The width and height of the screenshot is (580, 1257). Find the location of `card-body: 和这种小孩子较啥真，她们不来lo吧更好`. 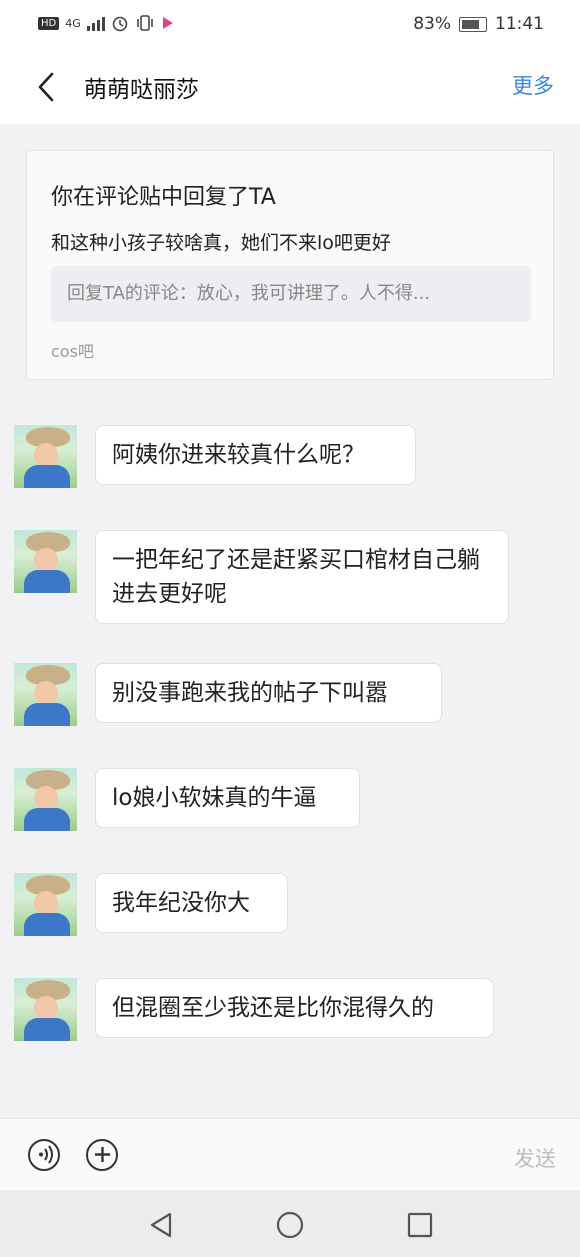

card-body: 和这种小孩子较啥真，她们不来lo吧更好 is located at coordinates (221, 243).